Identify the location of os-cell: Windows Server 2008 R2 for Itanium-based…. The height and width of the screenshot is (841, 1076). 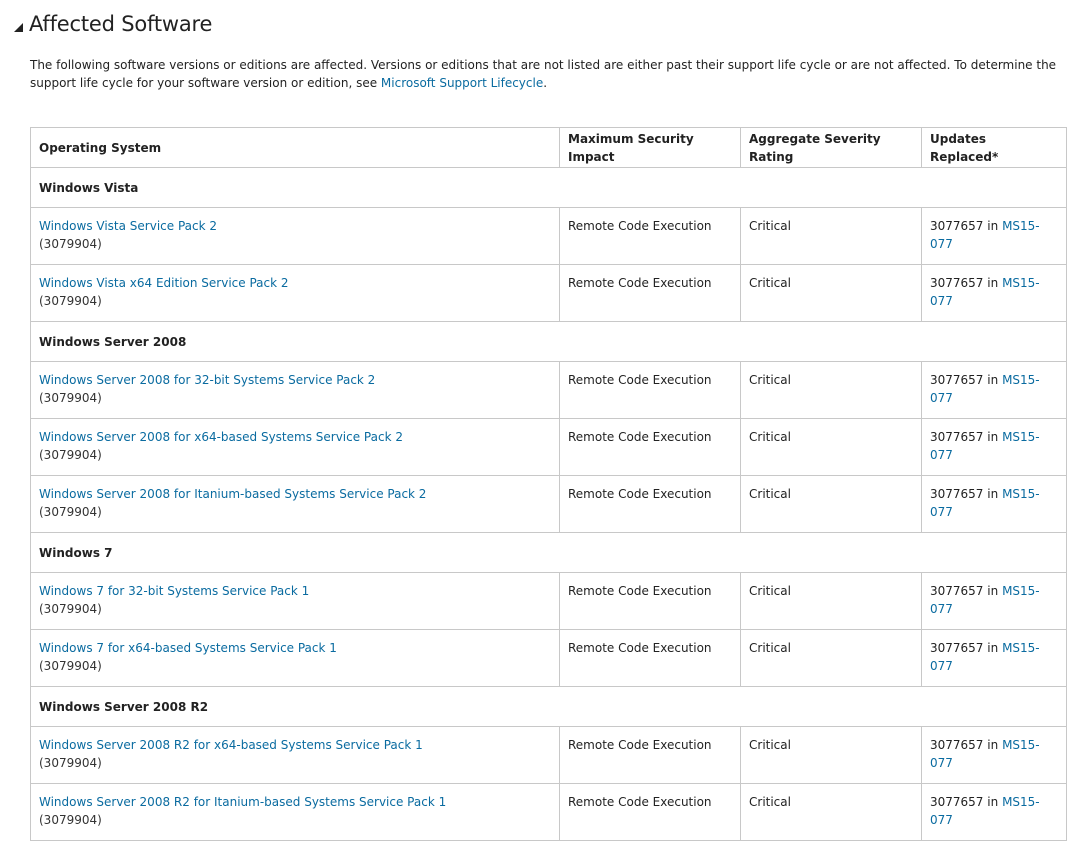
(295, 812).